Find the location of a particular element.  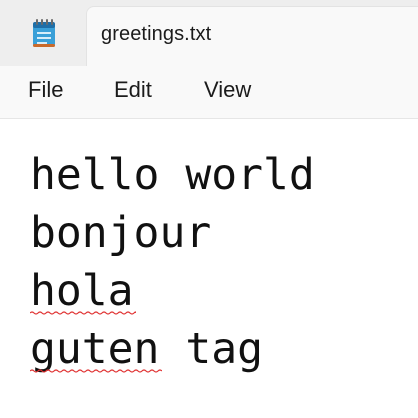

tab-title: greetings.txt is located at coordinates (156, 34).